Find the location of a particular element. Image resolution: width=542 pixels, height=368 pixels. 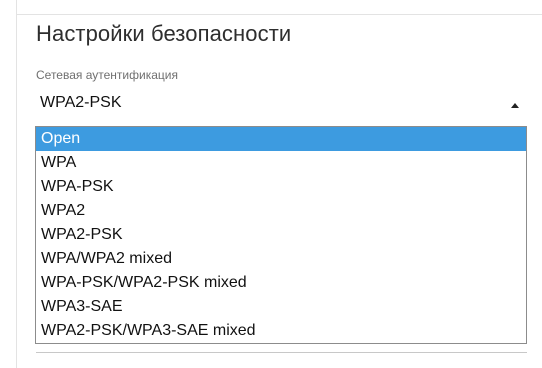

panel-top-border is located at coordinates (279, 14).